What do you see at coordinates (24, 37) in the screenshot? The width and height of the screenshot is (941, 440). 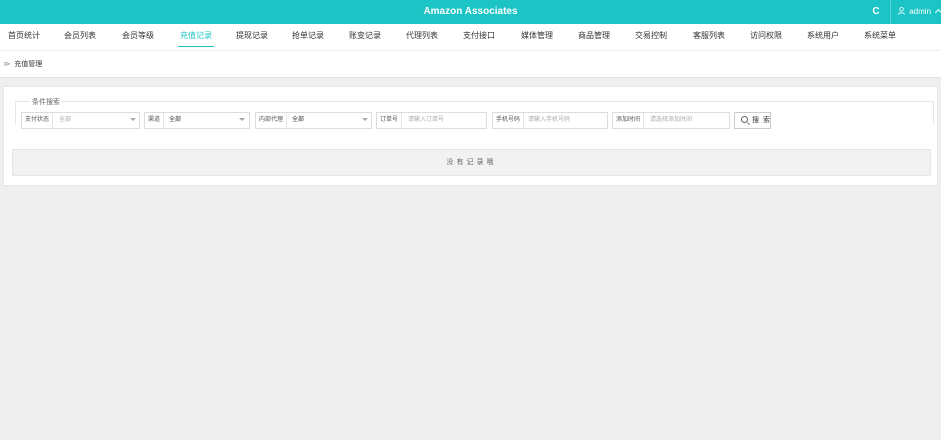 I see `tab-dashboard: 首页统计` at bounding box center [24, 37].